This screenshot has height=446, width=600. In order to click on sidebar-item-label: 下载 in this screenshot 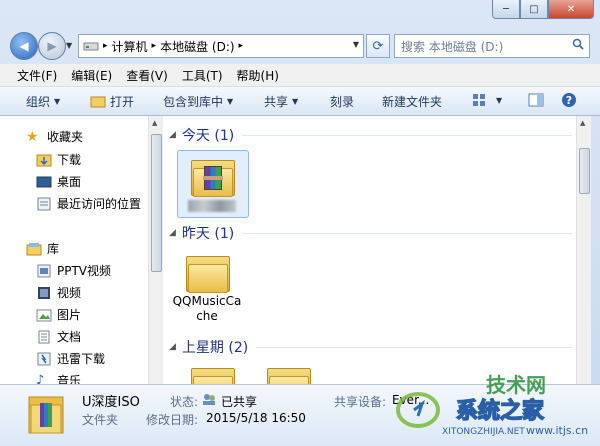, I will do `click(69, 160)`.